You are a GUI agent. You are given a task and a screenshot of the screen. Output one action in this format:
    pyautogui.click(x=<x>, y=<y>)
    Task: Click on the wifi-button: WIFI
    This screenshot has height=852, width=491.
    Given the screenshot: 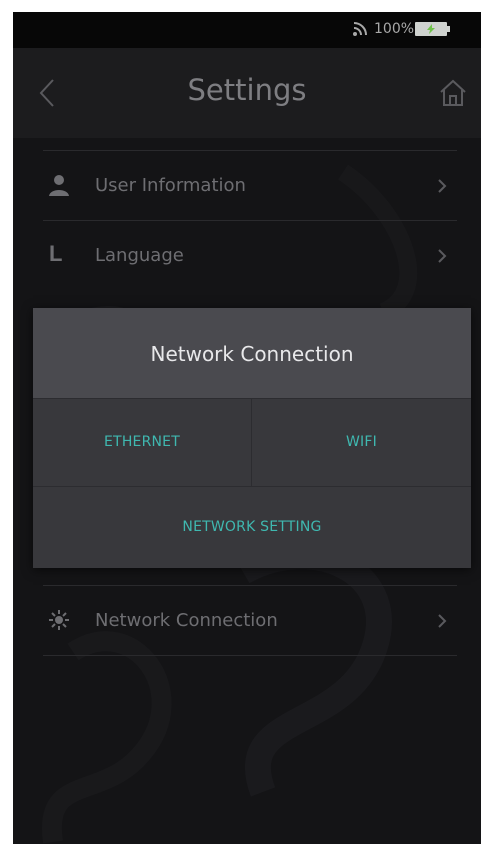 What is the action you would take?
    pyautogui.click(x=361, y=442)
    